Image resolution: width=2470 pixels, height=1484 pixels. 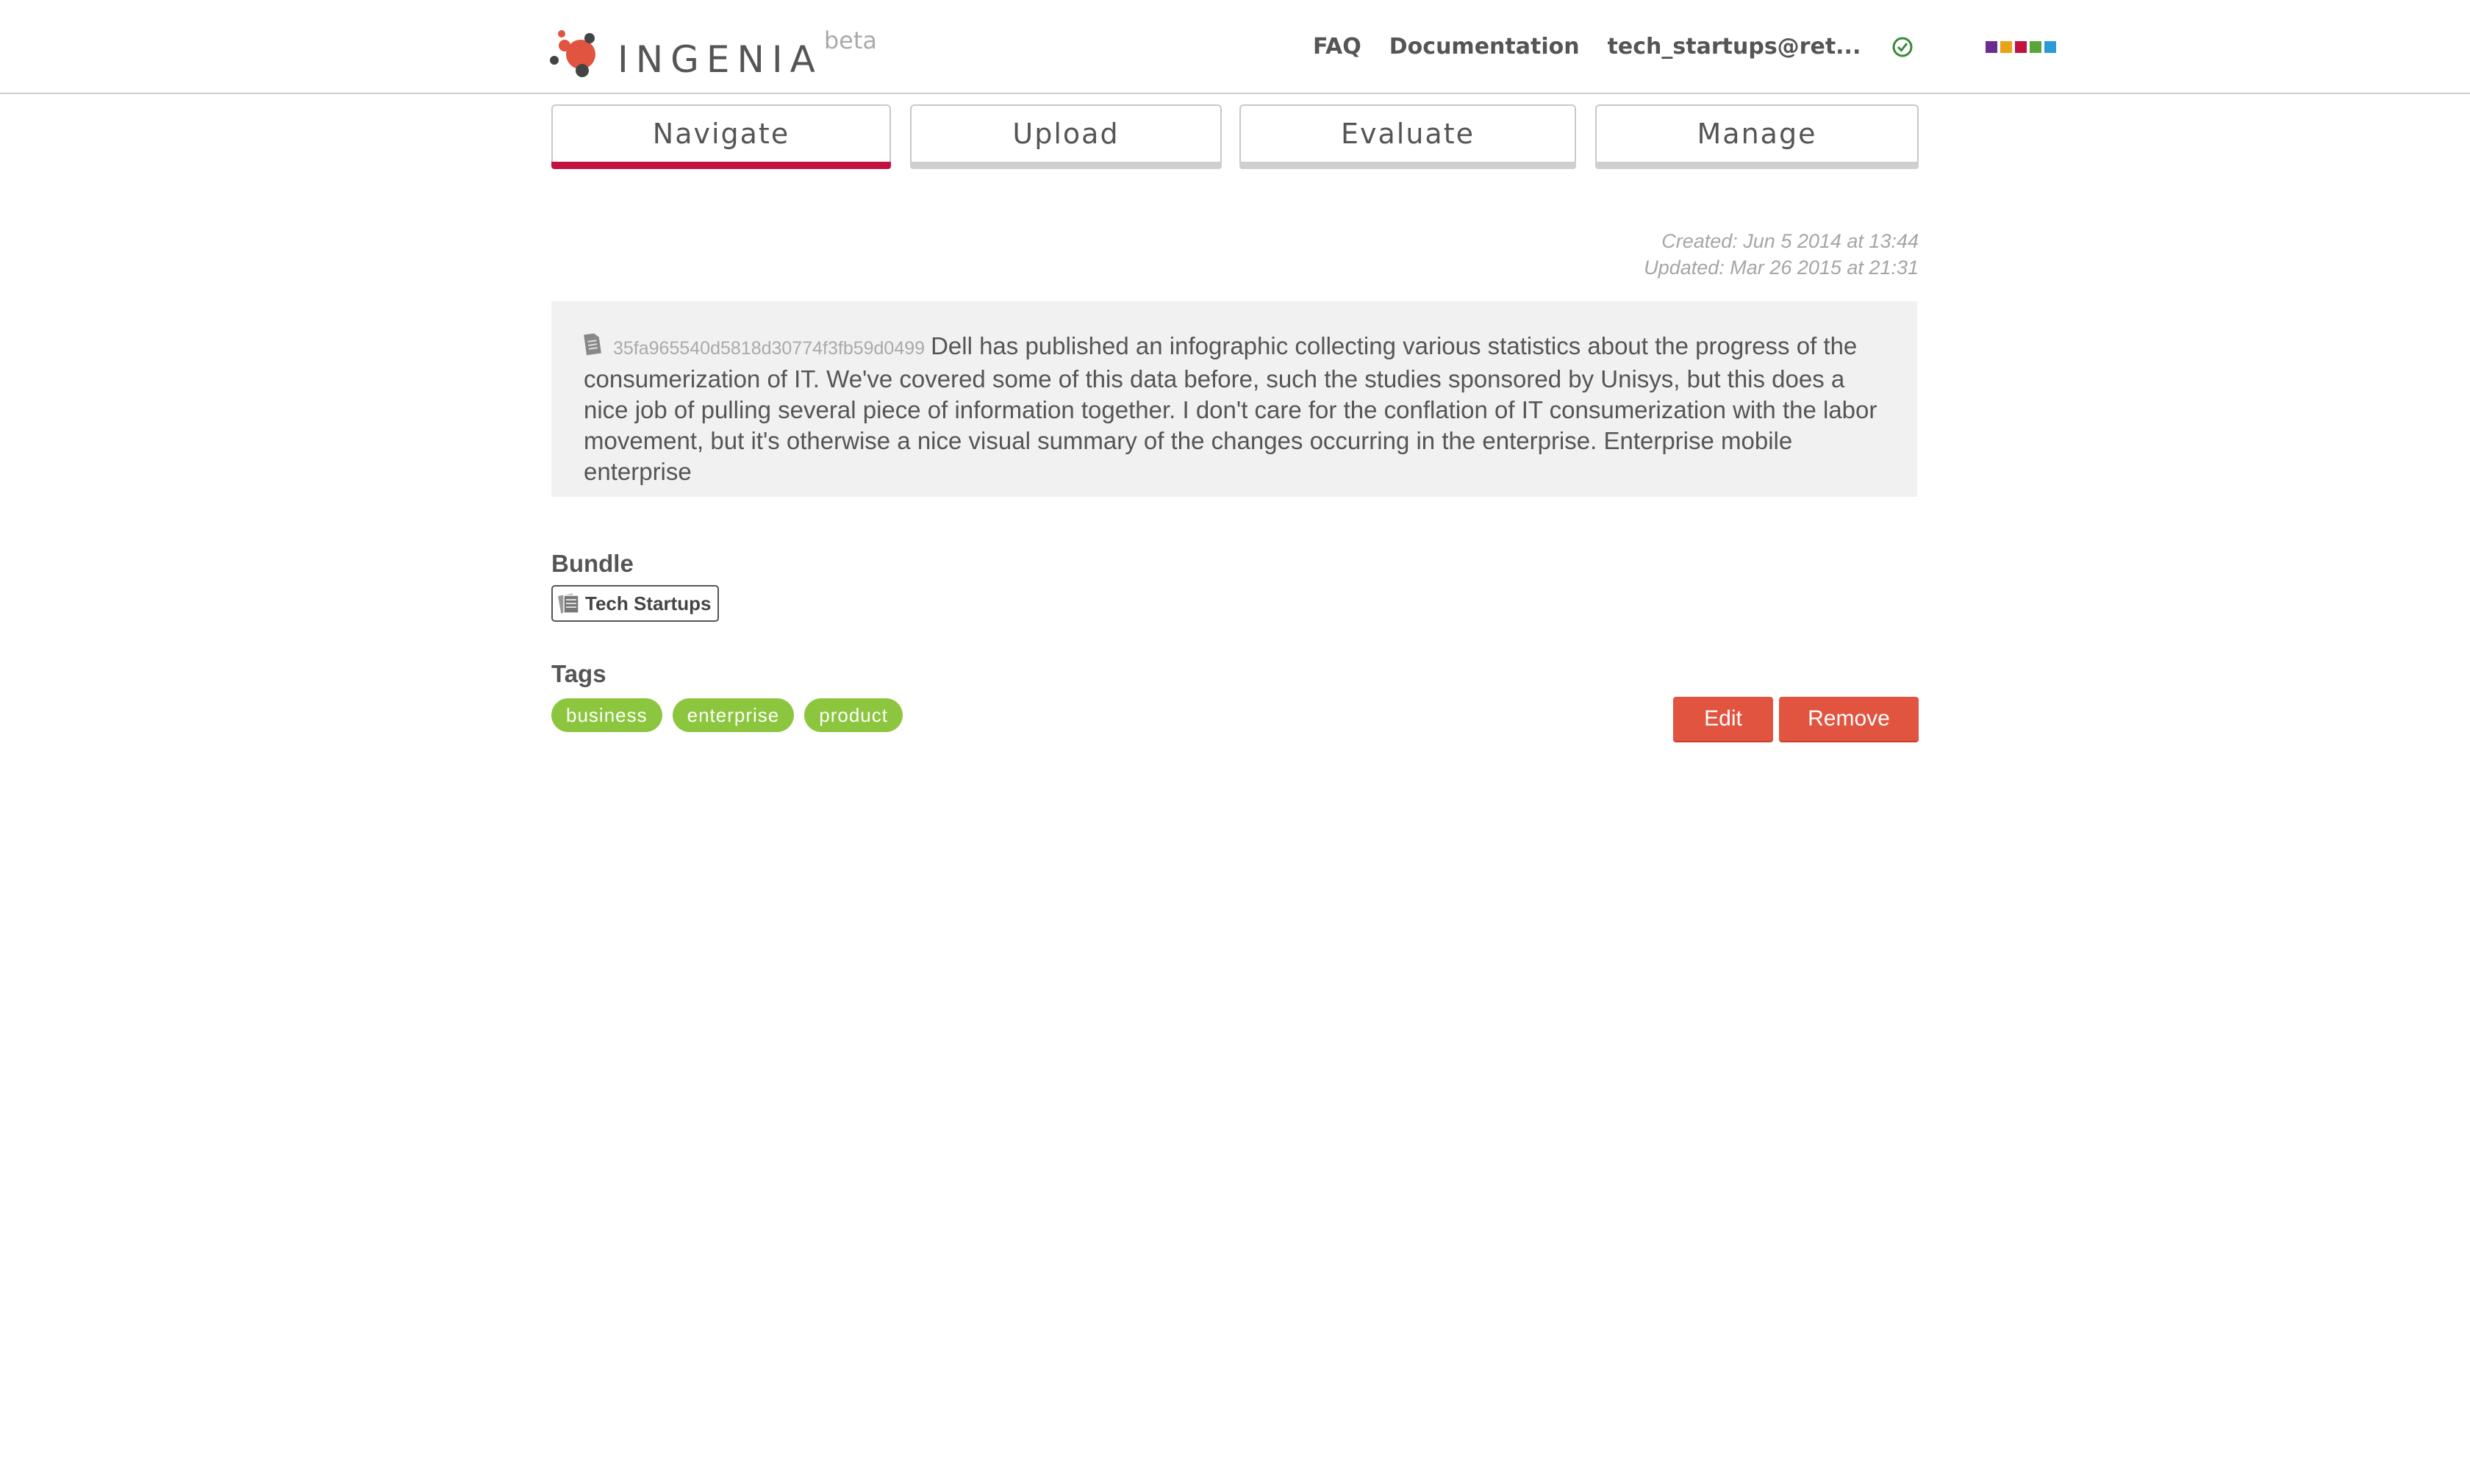 I want to click on tag-list: business enterprise product, so click(x=727, y=715).